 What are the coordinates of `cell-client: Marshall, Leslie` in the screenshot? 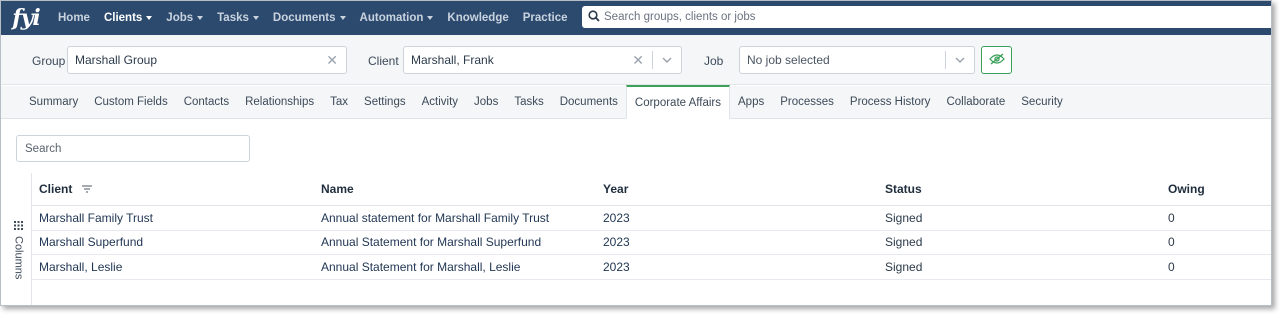 It's located at (80, 267).